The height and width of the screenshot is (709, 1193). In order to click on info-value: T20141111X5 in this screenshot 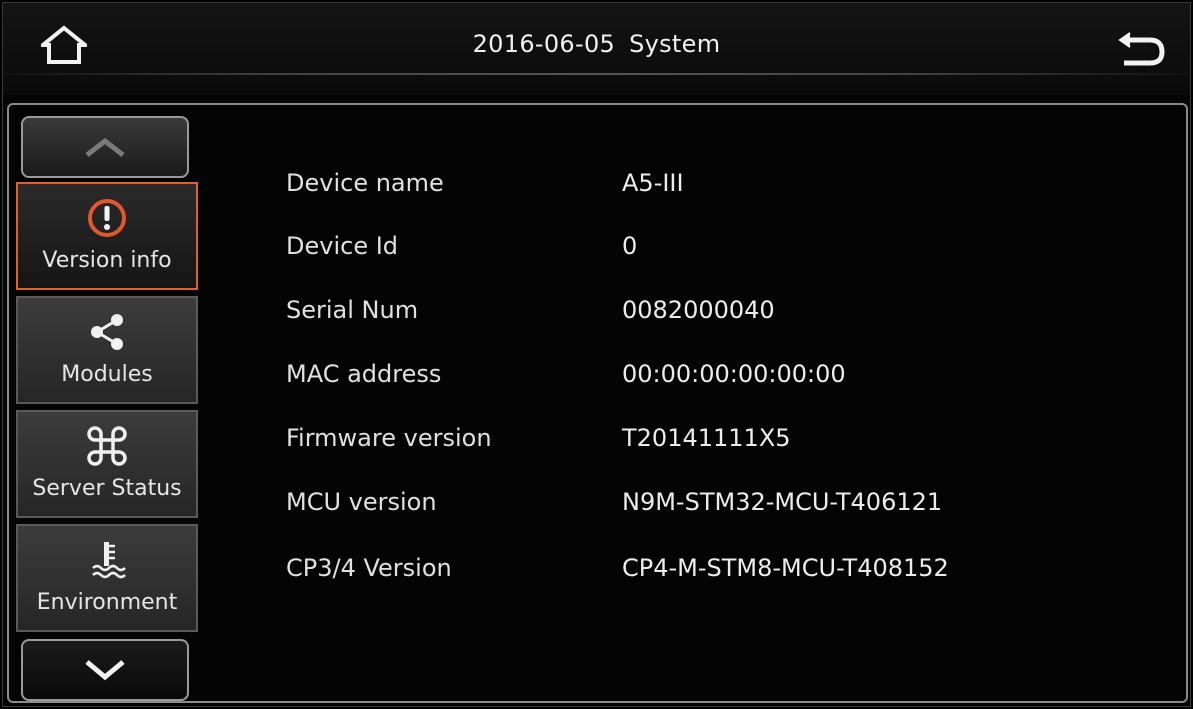, I will do `click(706, 438)`.